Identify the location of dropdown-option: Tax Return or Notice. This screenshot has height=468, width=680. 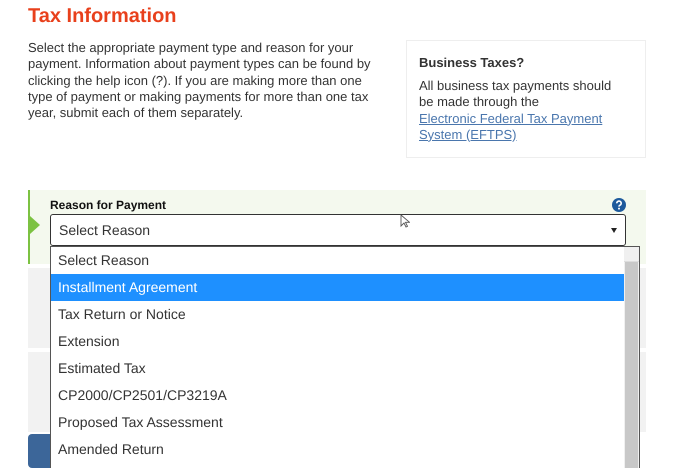
(337, 314).